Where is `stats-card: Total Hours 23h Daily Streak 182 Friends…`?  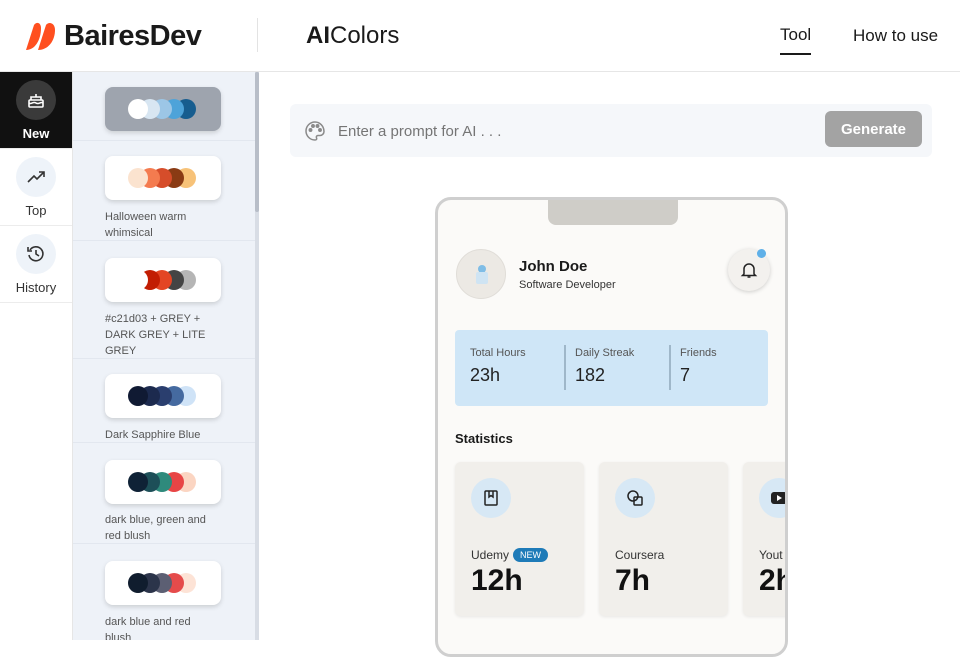
stats-card: Total Hours 23h Daily Streak 182 Friends… is located at coordinates (611, 368).